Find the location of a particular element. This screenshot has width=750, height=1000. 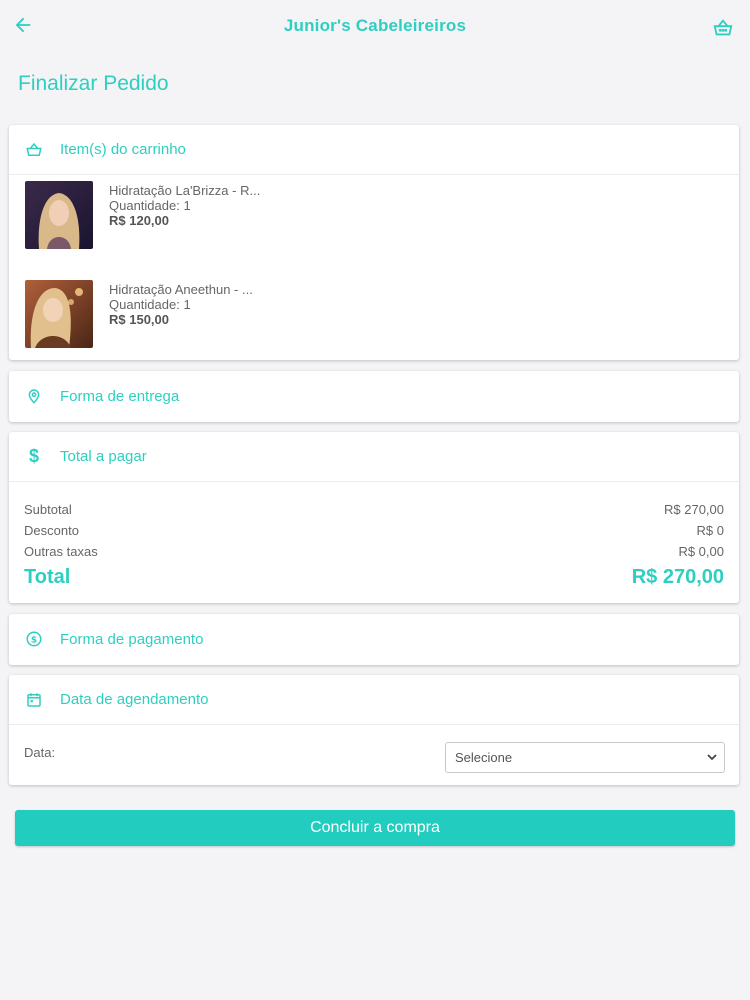

delivery-header: Forma de entrega is located at coordinates (374, 396).